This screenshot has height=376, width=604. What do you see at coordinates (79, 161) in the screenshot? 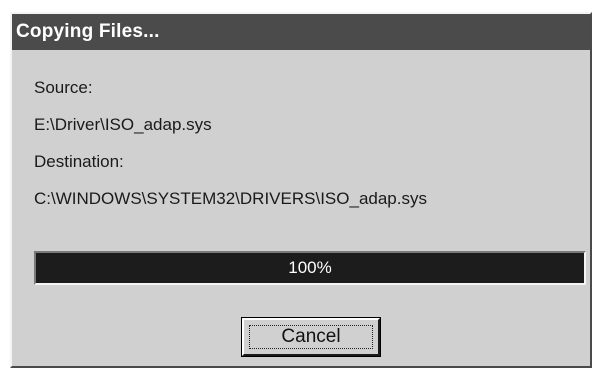
I see `destination-label: Destination:` at bounding box center [79, 161].